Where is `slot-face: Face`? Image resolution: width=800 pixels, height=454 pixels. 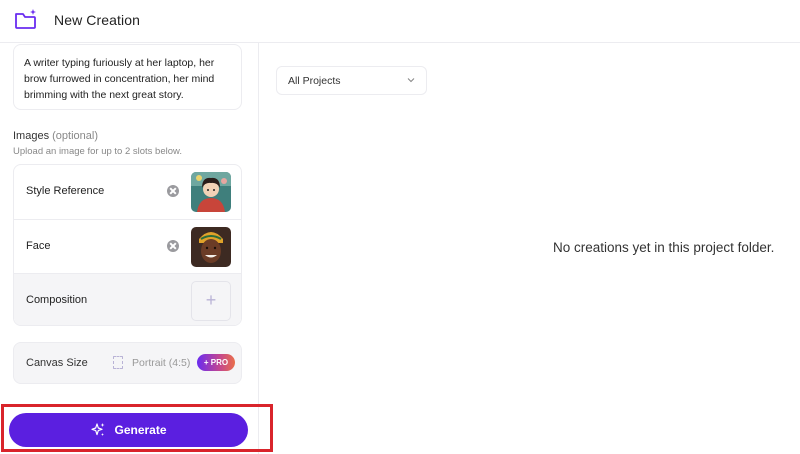
slot-face: Face is located at coordinates (127, 246).